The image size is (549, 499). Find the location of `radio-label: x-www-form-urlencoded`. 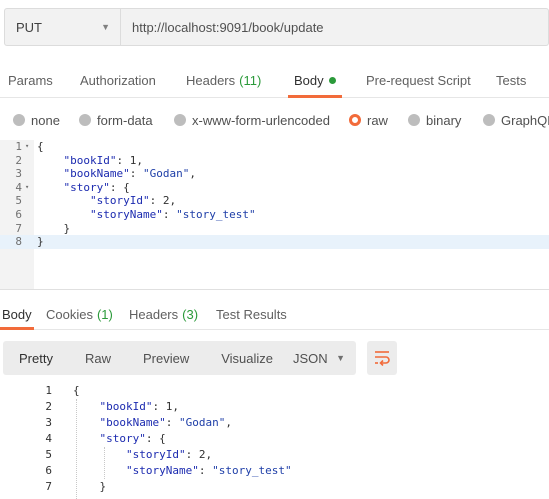

radio-label: x-www-form-urlencoded is located at coordinates (261, 120).